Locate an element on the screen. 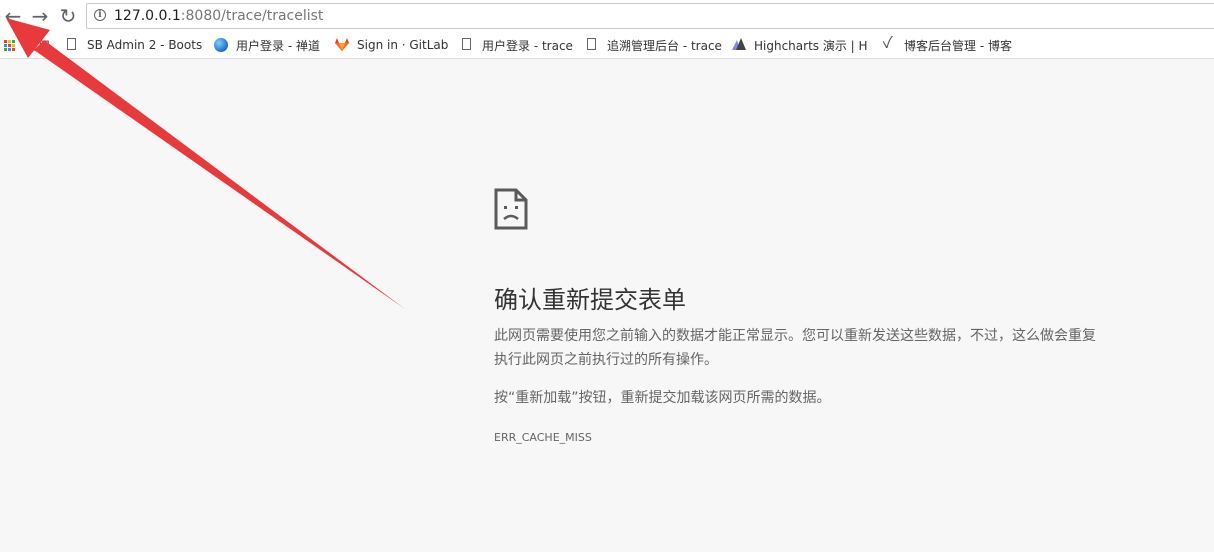 The height and width of the screenshot is (552, 1214). bookmark-highcharts: Highcharts 演示 | Hi is located at coordinates (800, 45).